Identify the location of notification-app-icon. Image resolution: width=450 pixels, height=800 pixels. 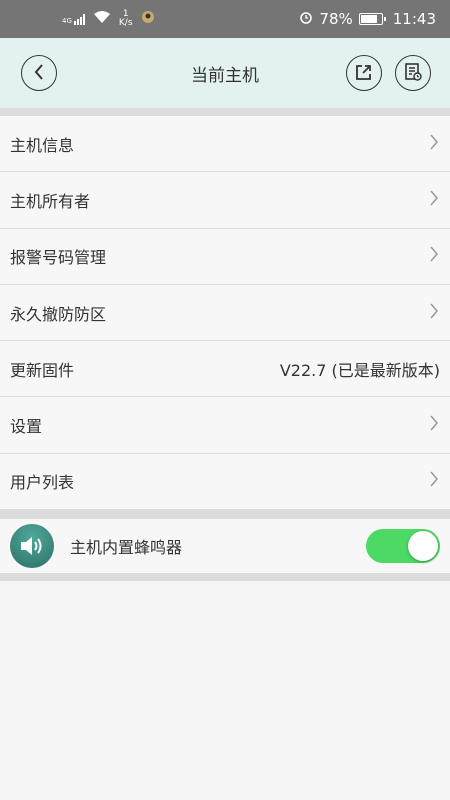
(148, 19).